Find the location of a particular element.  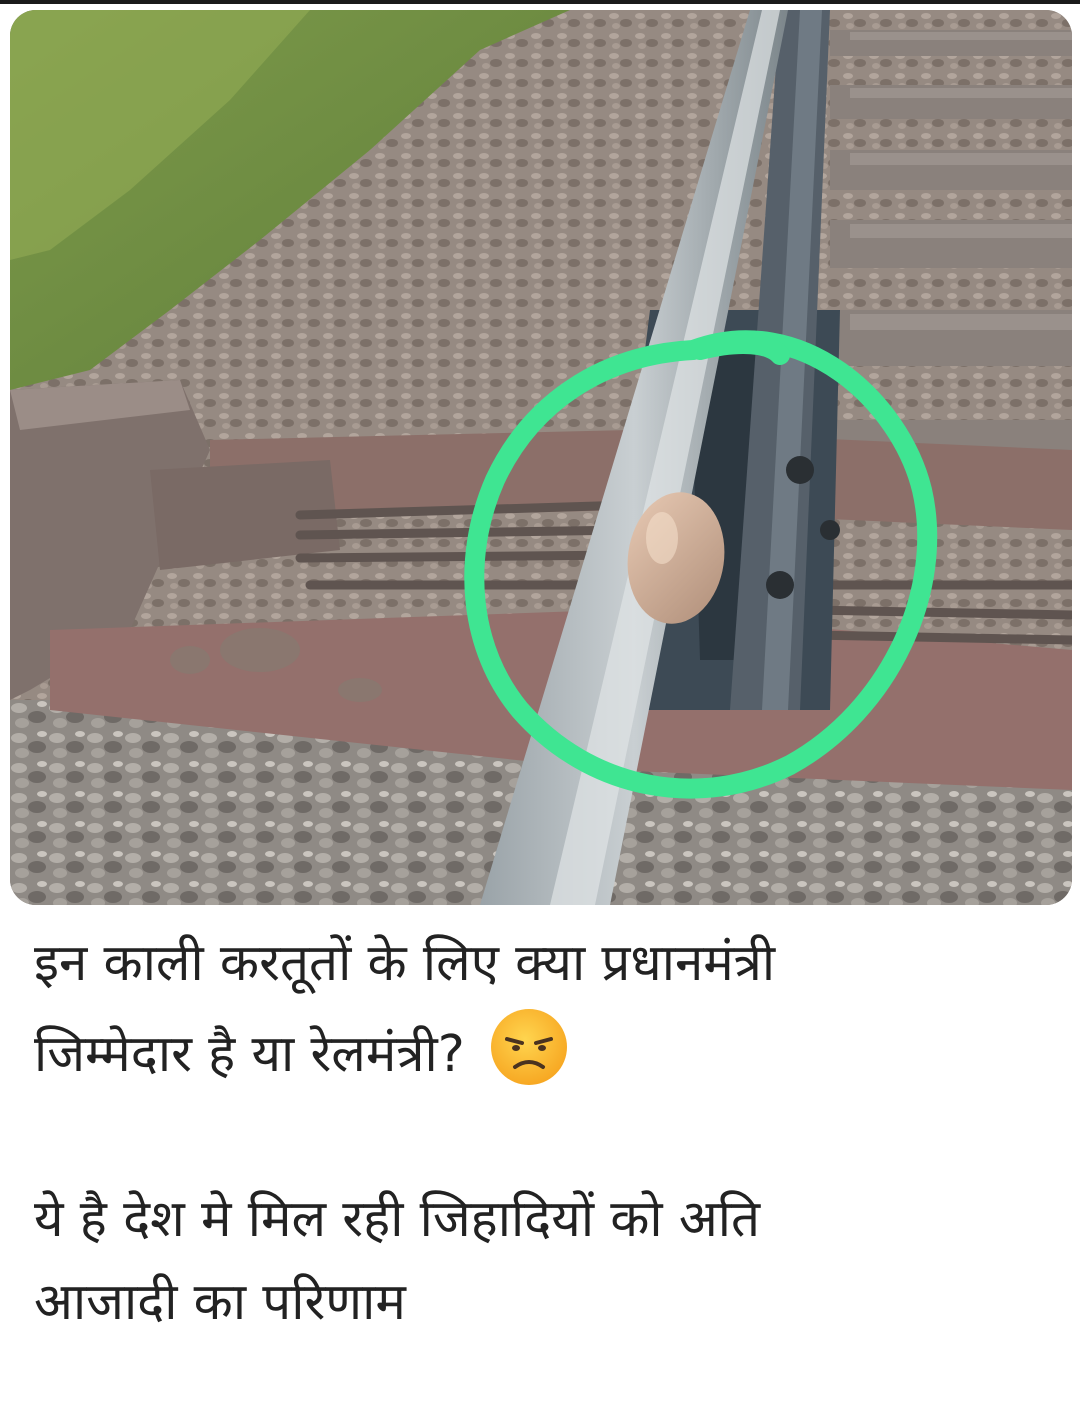

caption-line-3: ये है देश मे मिल रही जिहादियों को अति is located at coordinates (397, 1219).